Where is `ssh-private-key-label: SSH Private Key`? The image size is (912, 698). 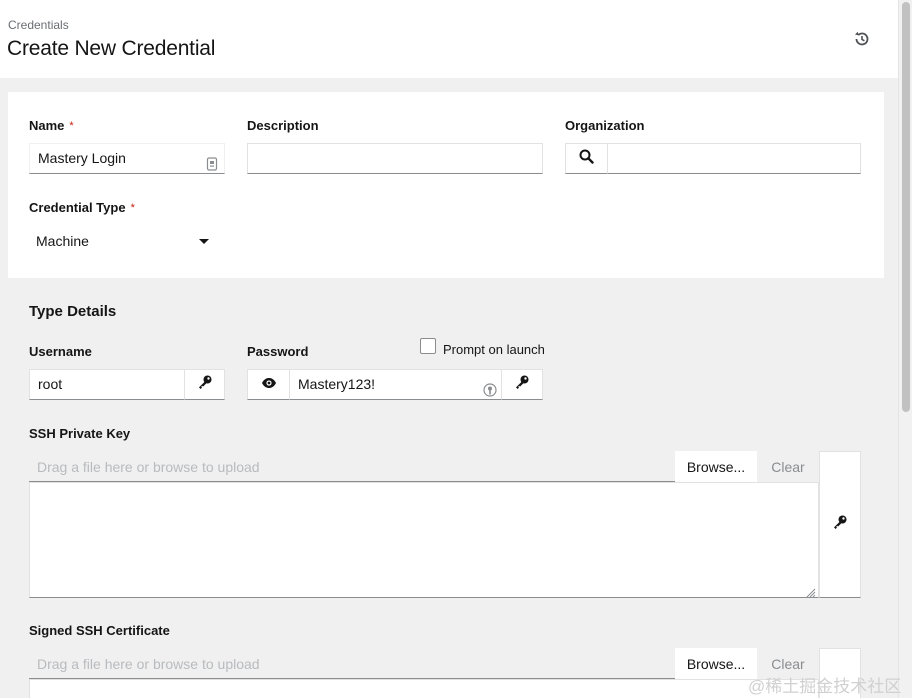
ssh-private-key-label: SSH Private Key is located at coordinates (80, 433).